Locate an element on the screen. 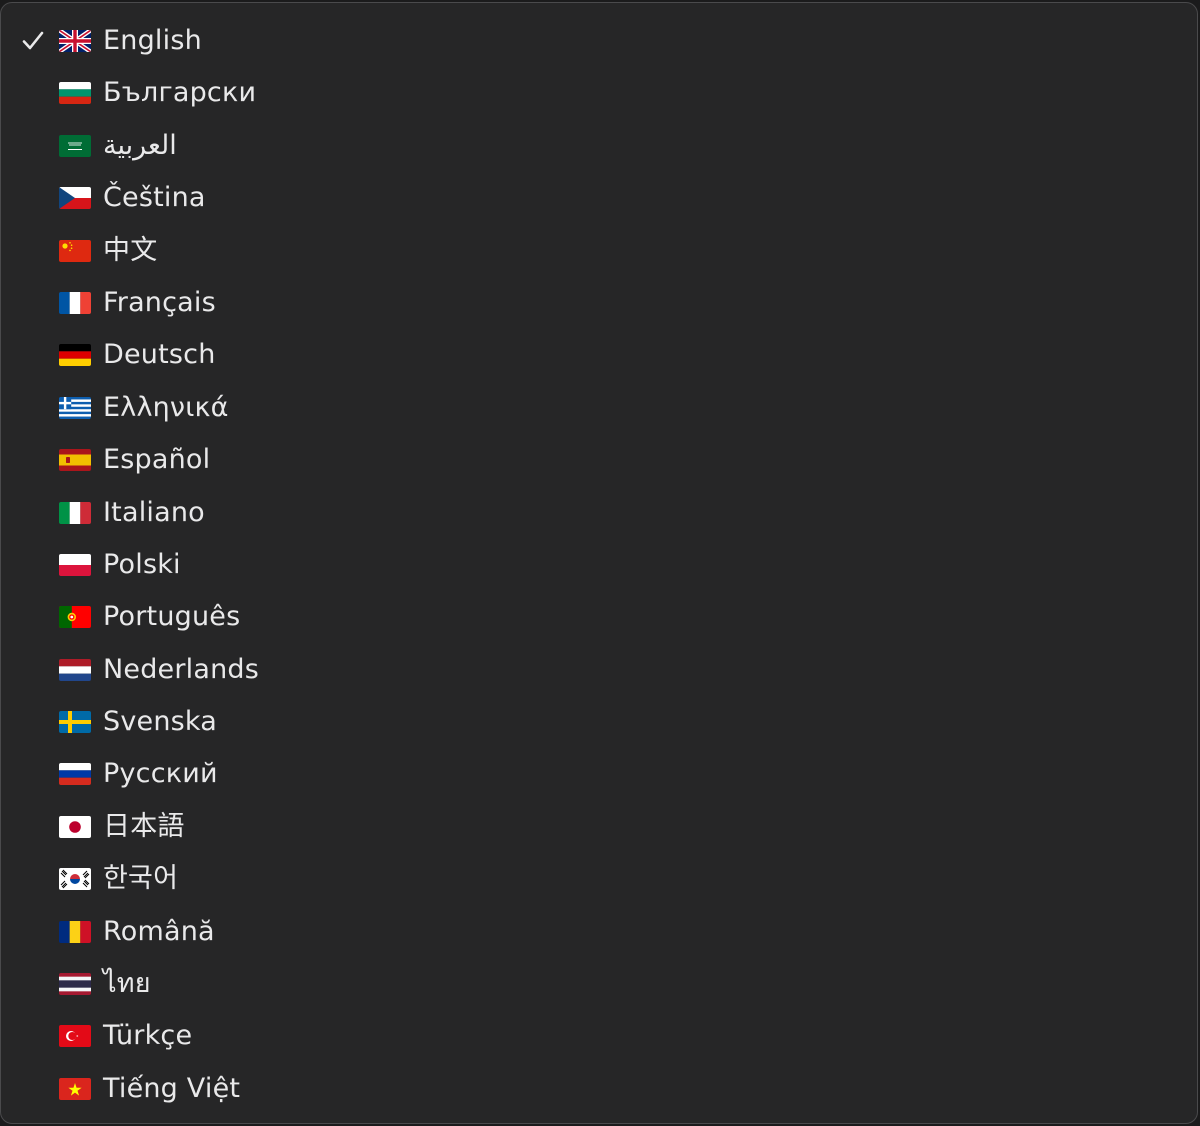  language-item-vietnamese: Tiếng Việt is located at coordinates (599, 1089).